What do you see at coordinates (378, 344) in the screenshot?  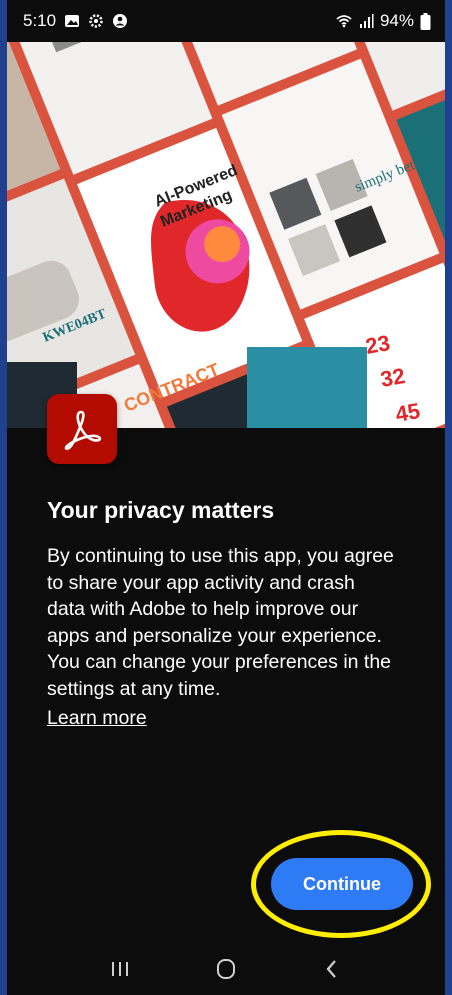 I see `collage-text-23: 23` at bounding box center [378, 344].